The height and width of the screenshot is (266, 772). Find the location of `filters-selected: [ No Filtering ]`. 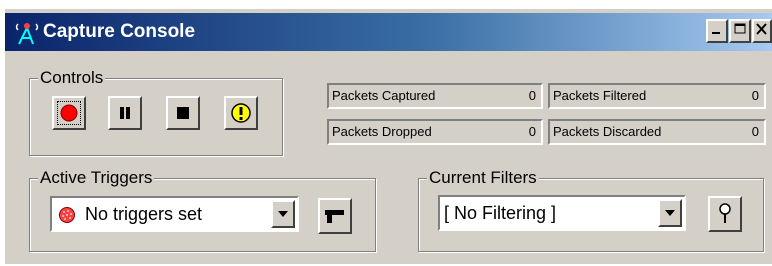

filters-selected: [ No Filtering ] is located at coordinates (500, 213).